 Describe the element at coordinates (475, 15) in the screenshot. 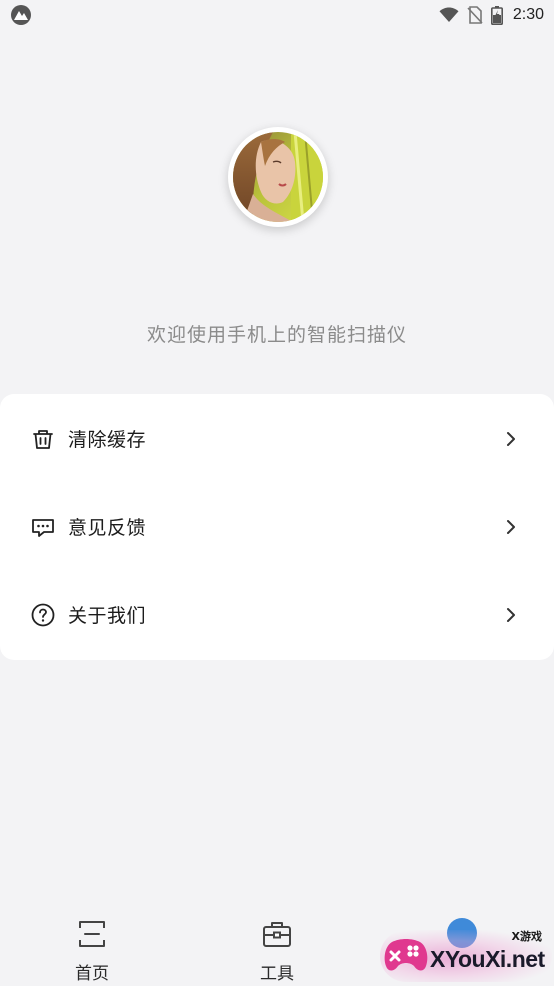

I see `no-sim-icon` at that location.